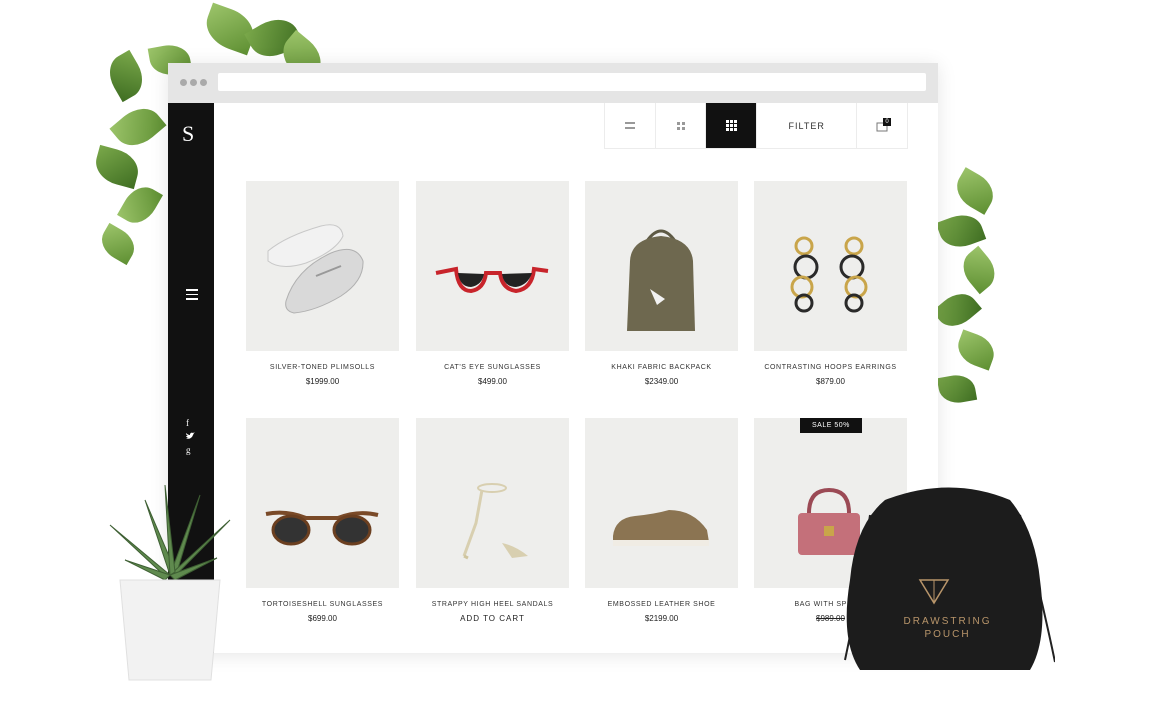  What do you see at coordinates (572, 82) in the screenshot?
I see `address-bar` at bounding box center [572, 82].